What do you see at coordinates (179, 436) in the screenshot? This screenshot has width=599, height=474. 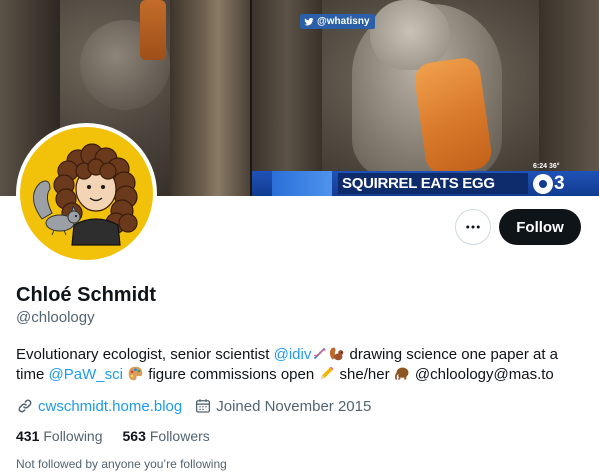 I see `followers-label: Followers` at bounding box center [179, 436].